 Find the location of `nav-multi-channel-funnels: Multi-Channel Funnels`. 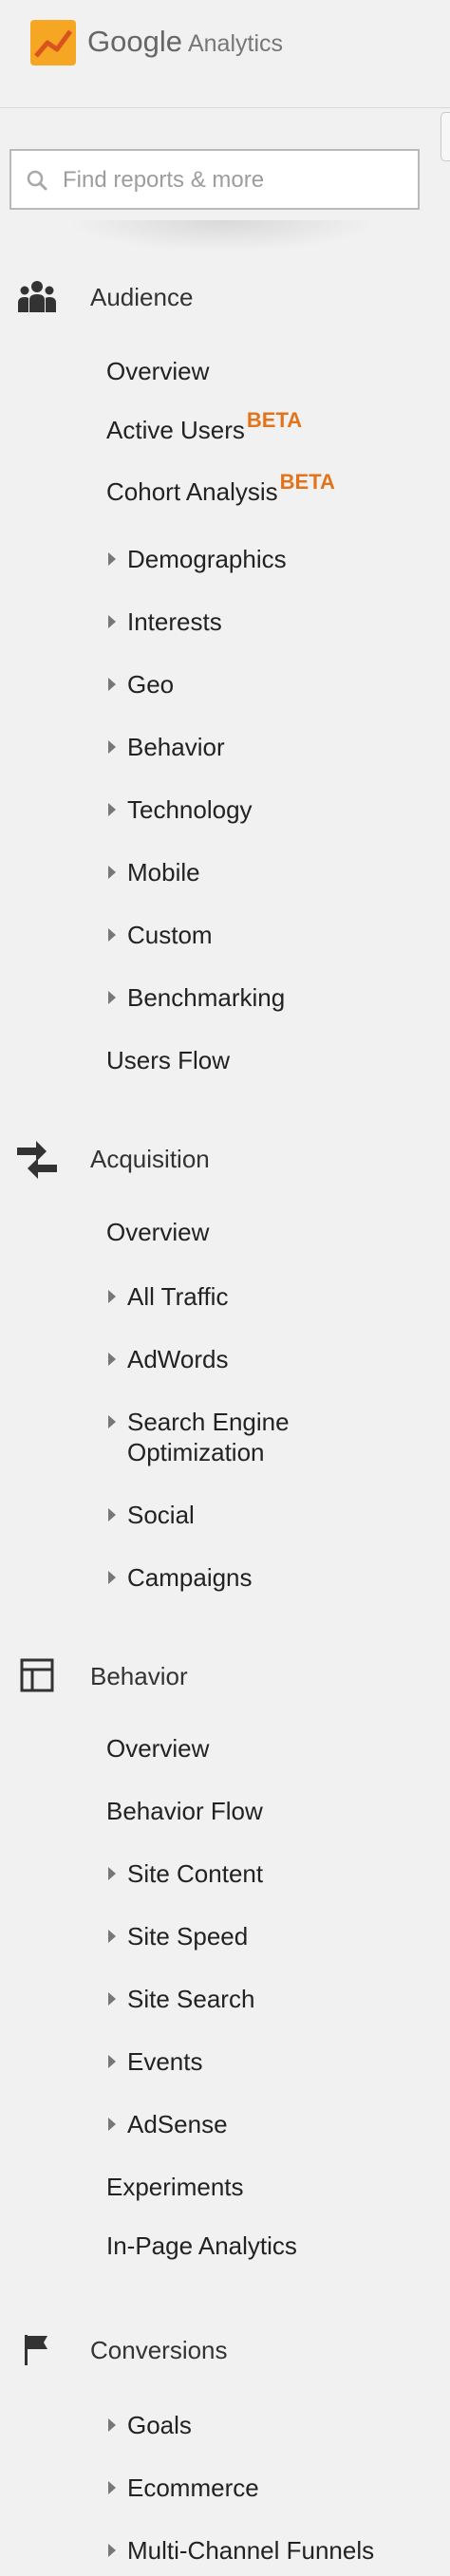

nav-multi-channel-funnels: Multi-Channel Funnels is located at coordinates (241, 2550).